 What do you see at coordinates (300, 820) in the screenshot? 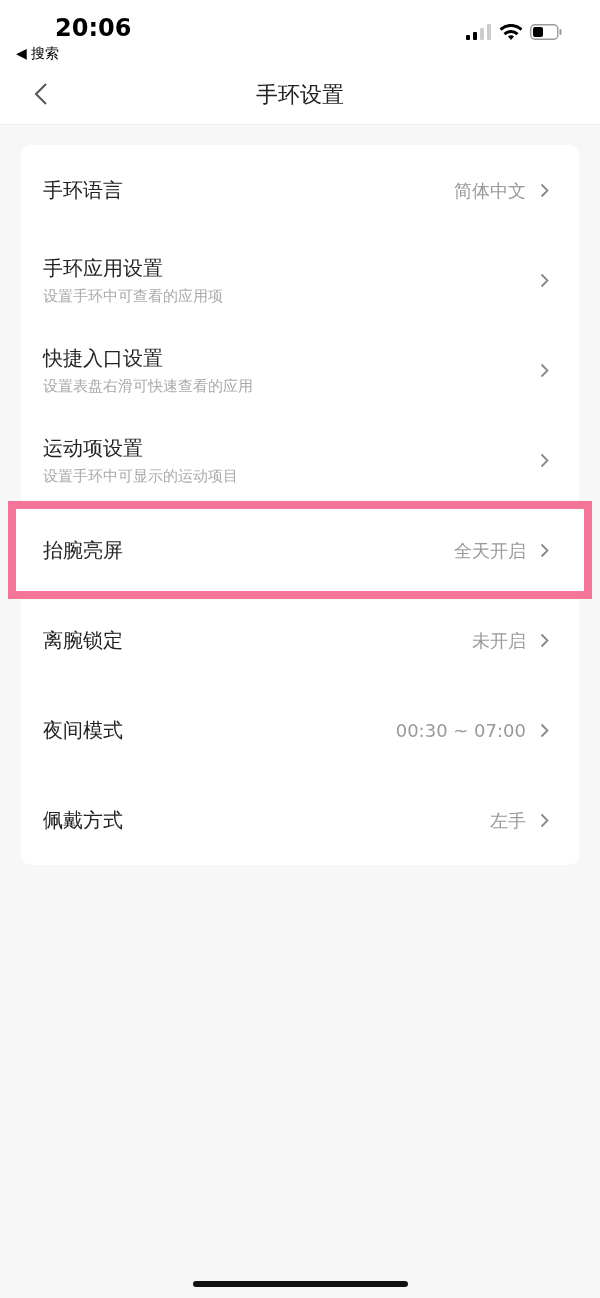
I see `setting-row: 佩戴方式 左手` at bounding box center [300, 820].